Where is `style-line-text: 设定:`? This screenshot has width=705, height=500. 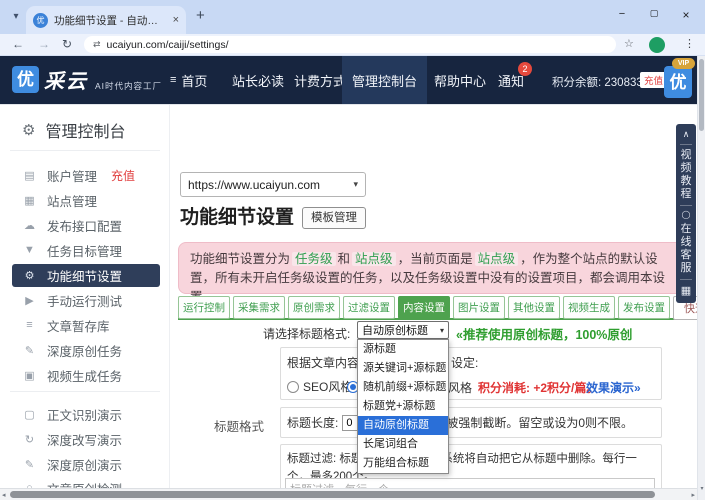
style-line-text: 设定: is located at coordinates (465, 363).